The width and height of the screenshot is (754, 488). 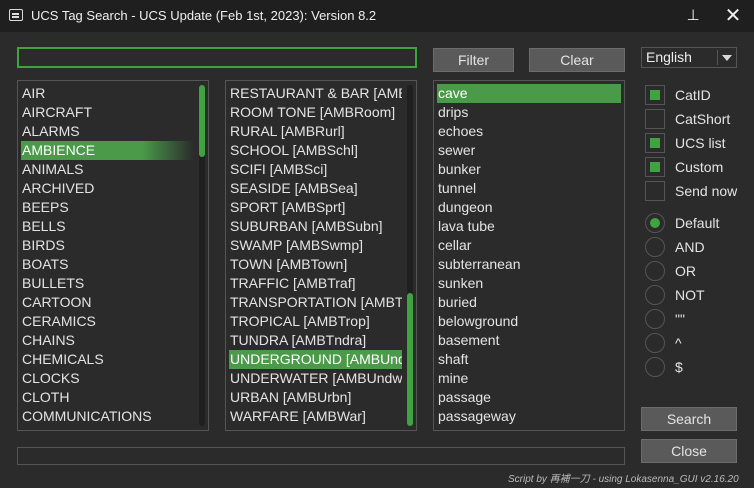 What do you see at coordinates (315, 112) in the screenshot?
I see `subcategory-list-item: ROOM TONE [AMBRoom]` at bounding box center [315, 112].